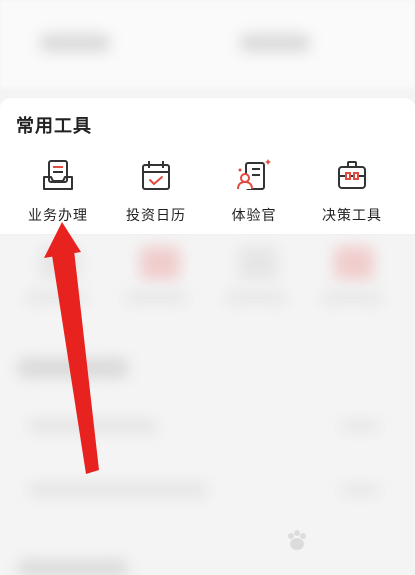 The width and height of the screenshot is (415, 575). I want to click on tool-label: 投资日历, so click(156, 216).